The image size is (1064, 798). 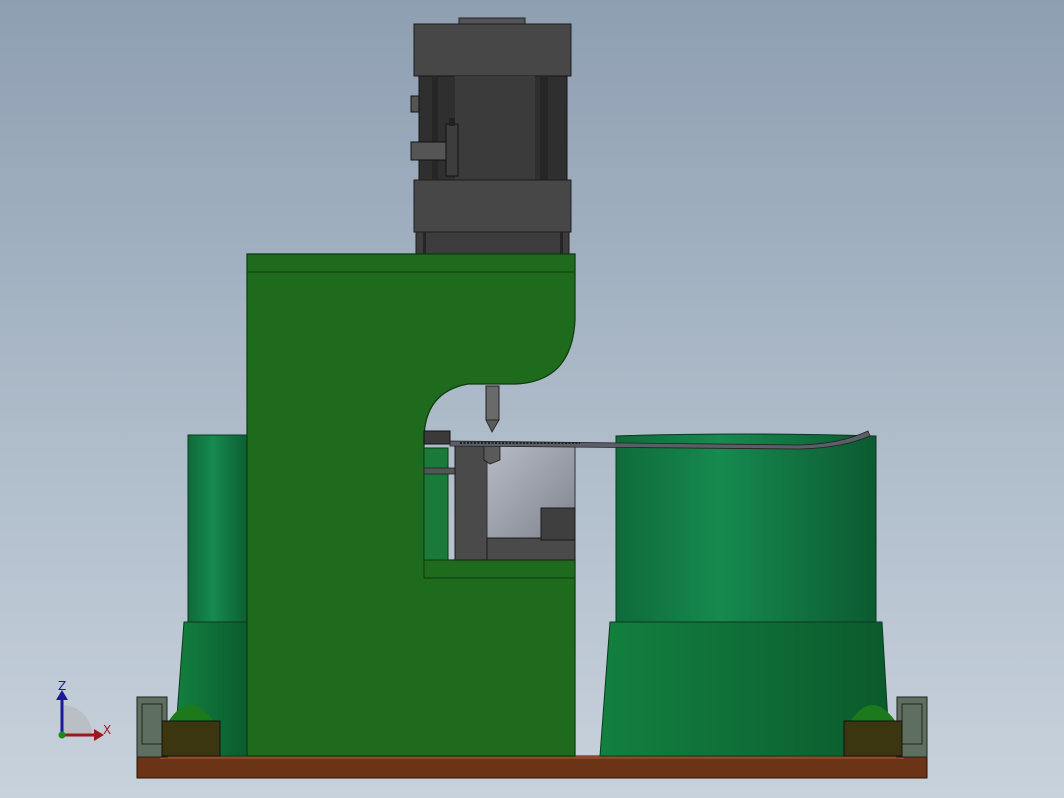 What do you see at coordinates (436, 504) in the screenshot?
I see `throat-green-rail` at bounding box center [436, 504].